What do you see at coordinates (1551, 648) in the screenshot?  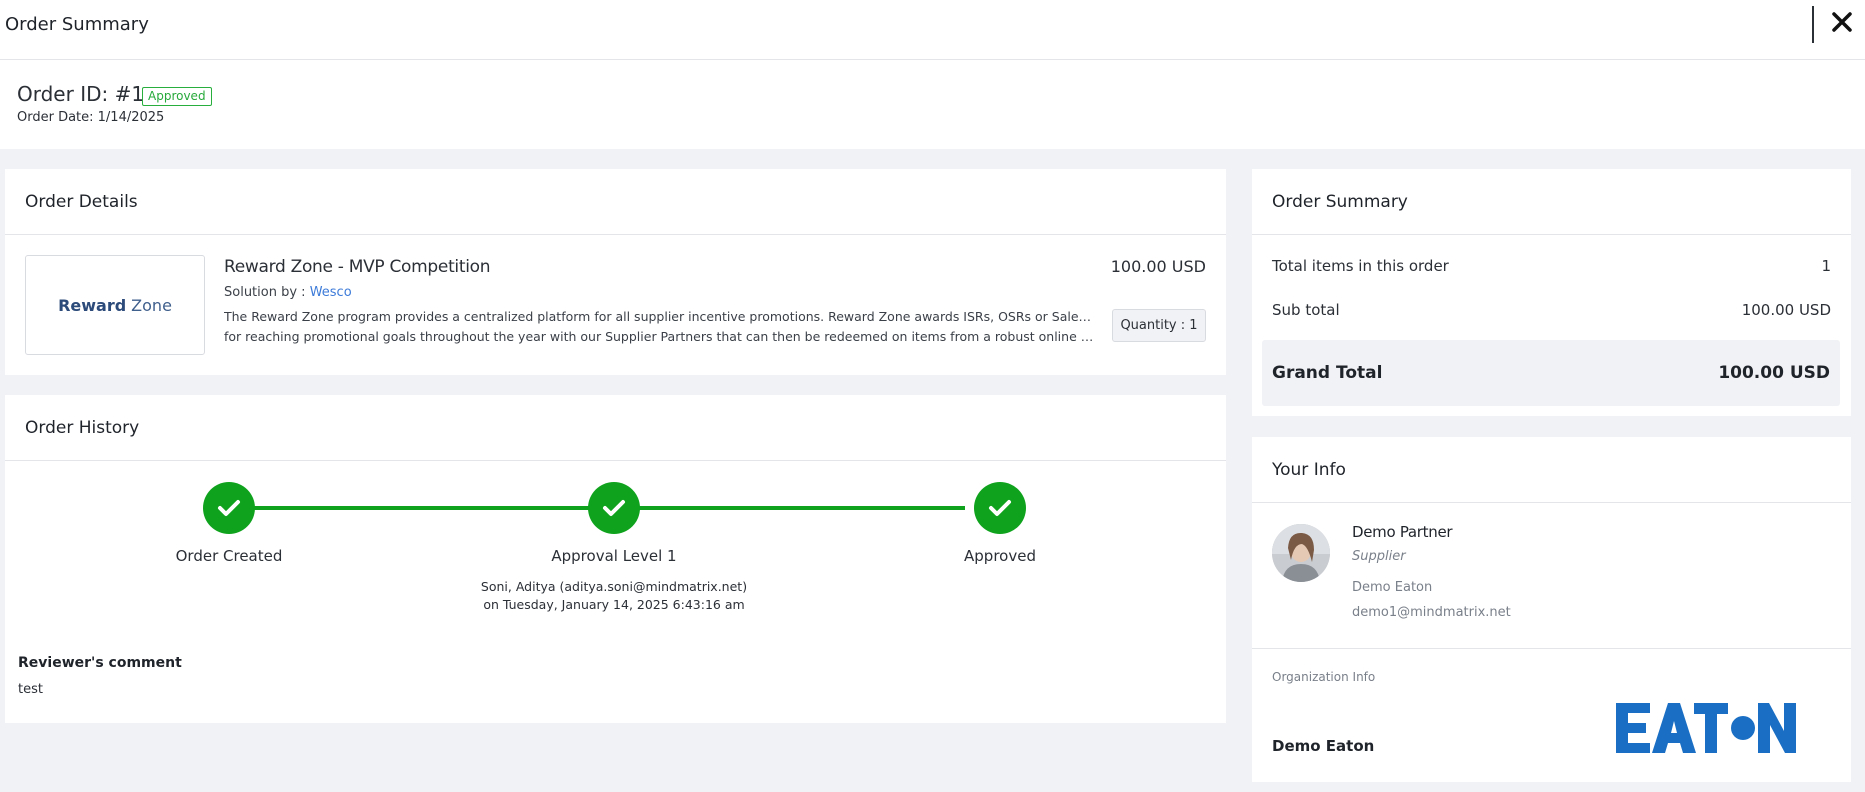 I see `info-divider` at bounding box center [1551, 648].